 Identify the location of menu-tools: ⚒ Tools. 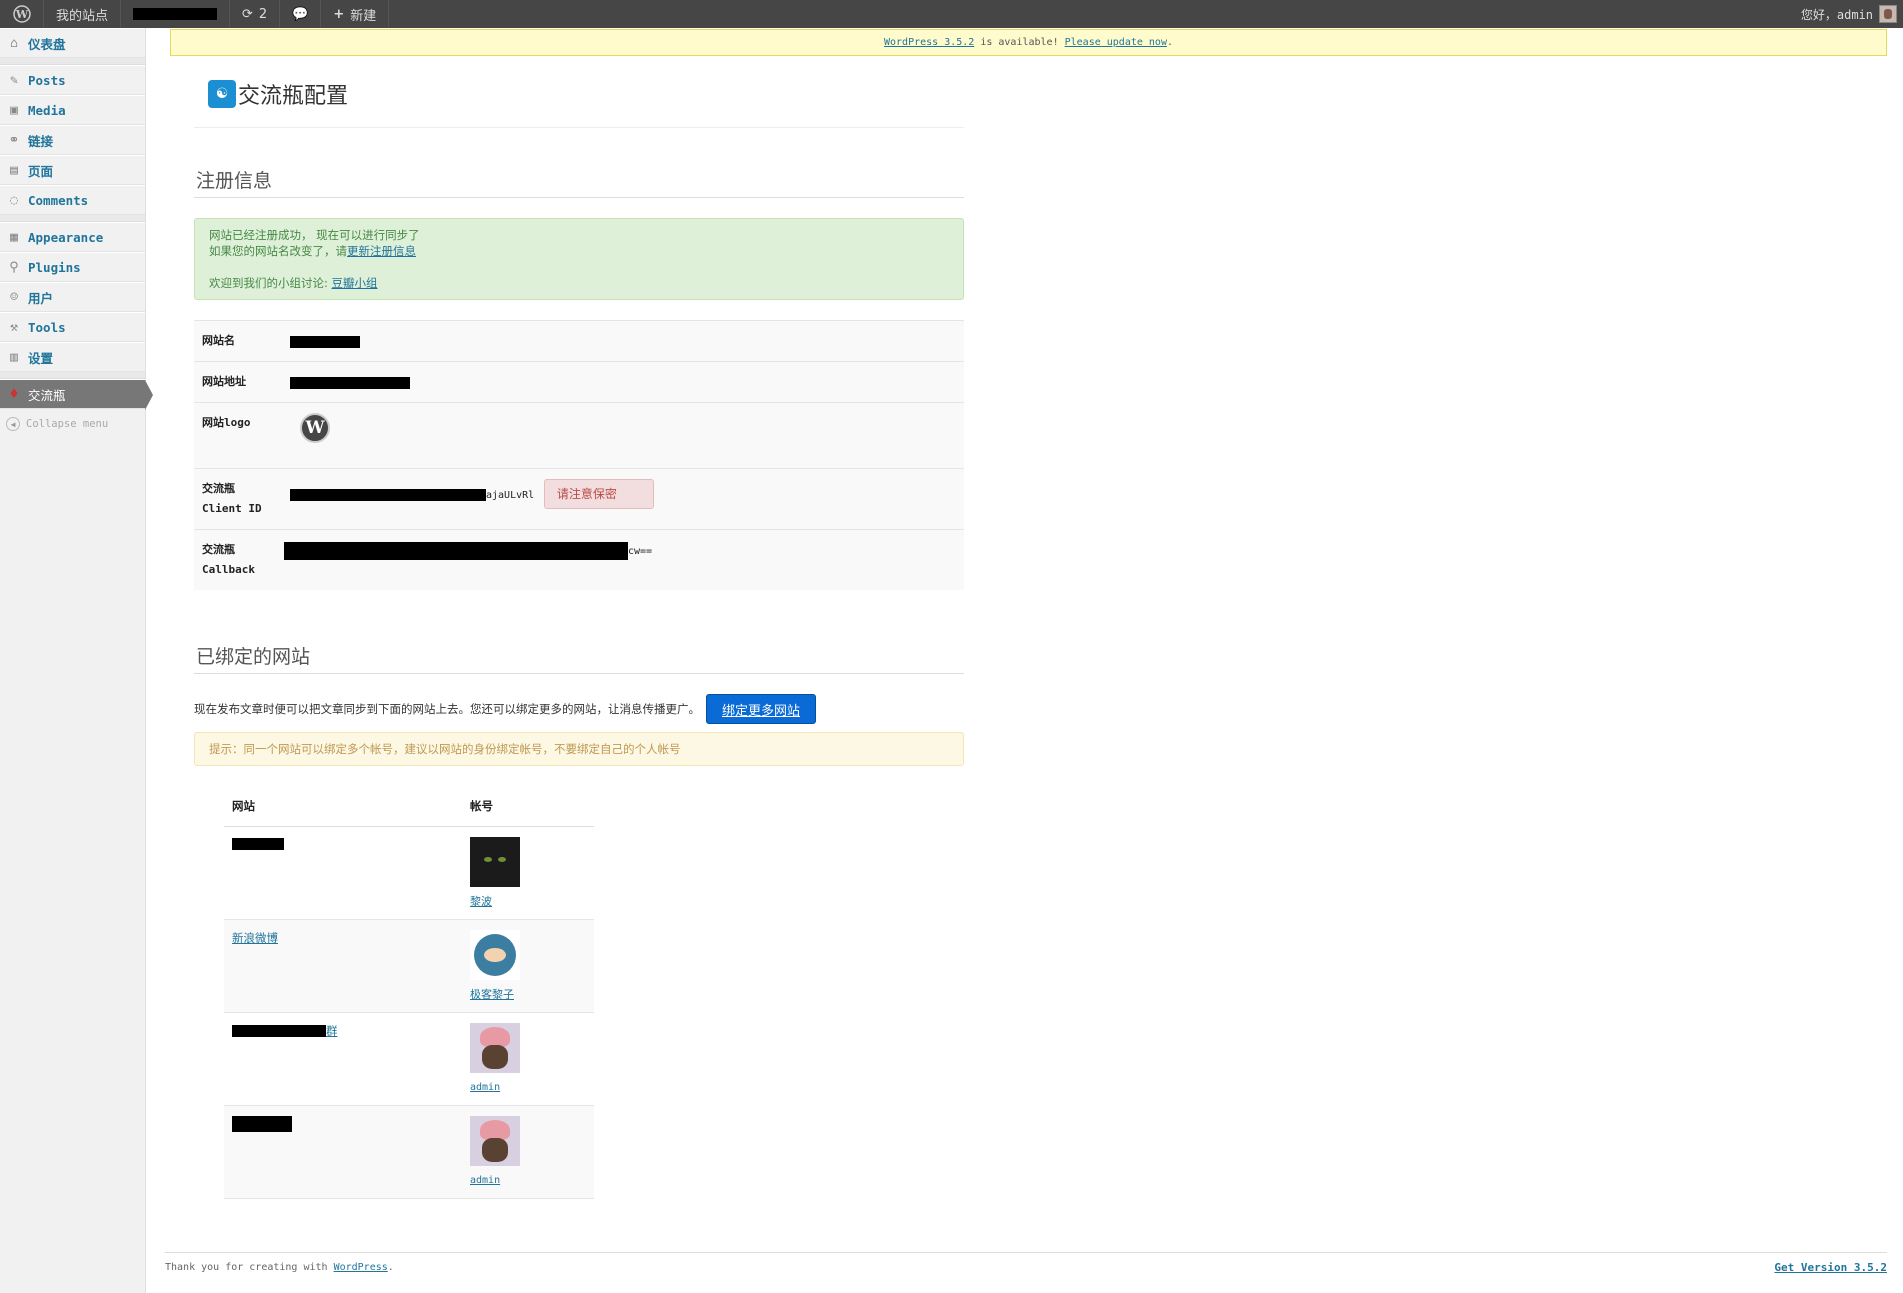
(72, 327).